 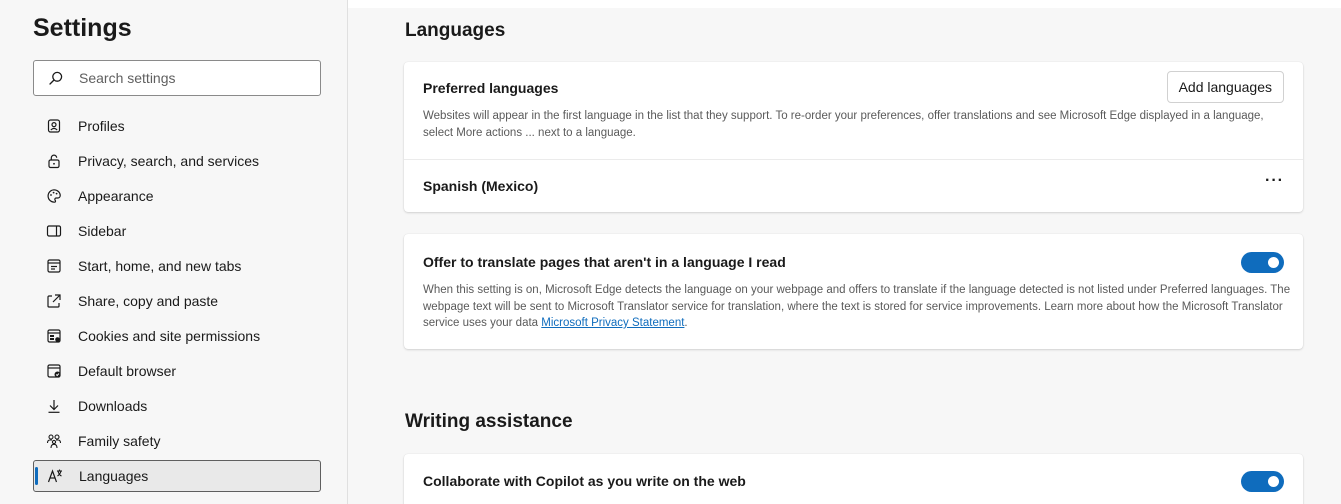 I want to click on profile-icon, so click(x=54, y=126).